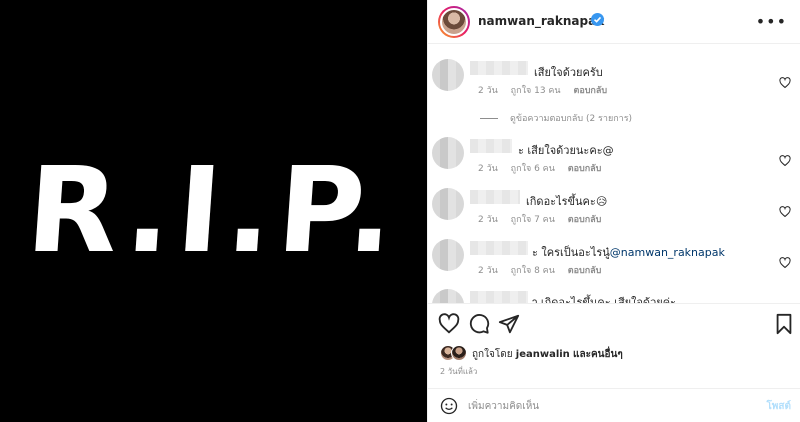 The width and height of the screenshot is (800, 422). What do you see at coordinates (459, 353) in the screenshot?
I see `liker-avatar` at bounding box center [459, 353].